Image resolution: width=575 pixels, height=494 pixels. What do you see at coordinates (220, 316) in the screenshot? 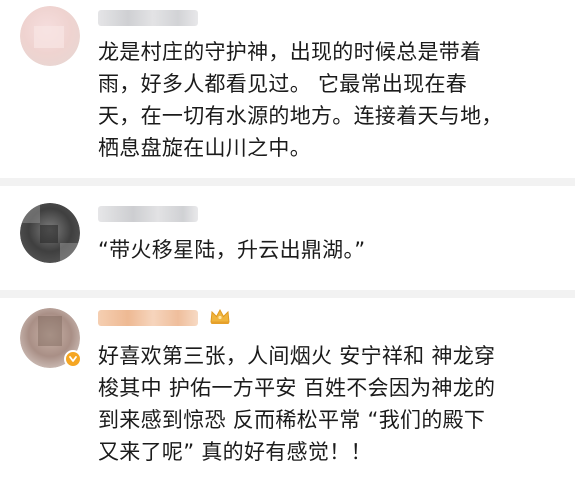
I see `crown-icon` at bounding box center [220, 316].